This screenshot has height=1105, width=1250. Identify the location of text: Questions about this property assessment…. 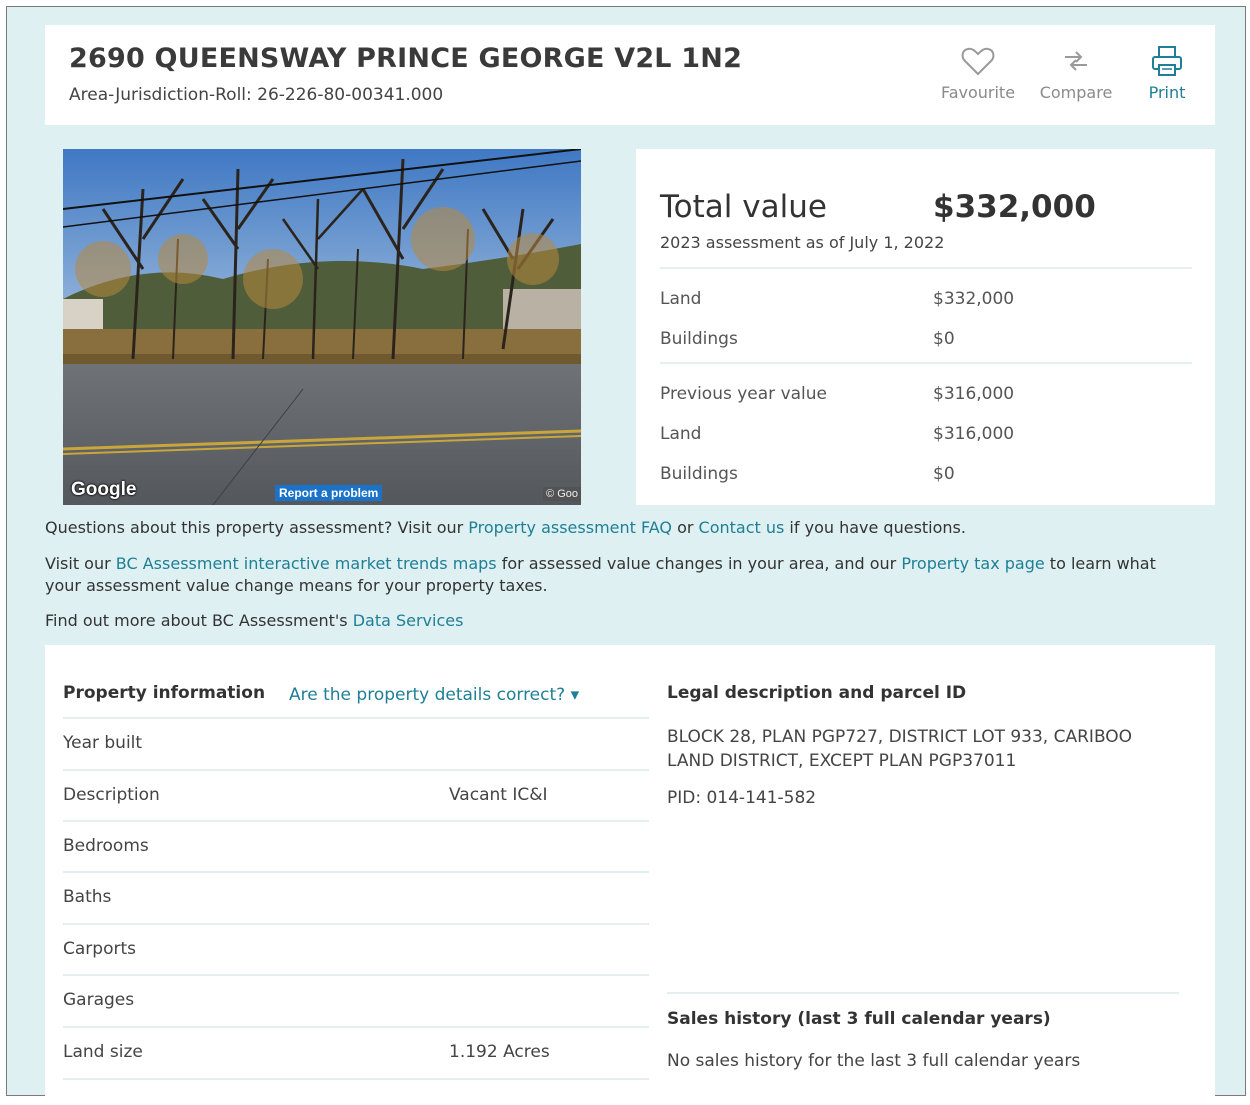
(257, 527).